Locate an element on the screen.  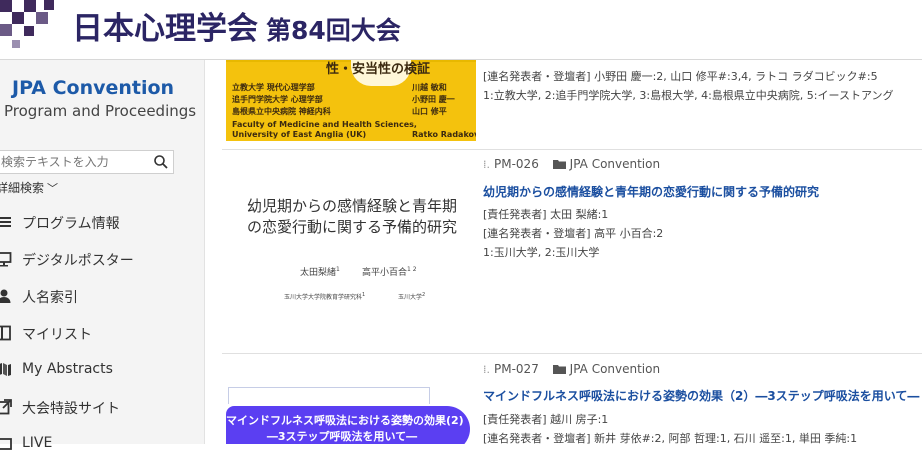
bookmark-icon is located at coordinates (6, 333).